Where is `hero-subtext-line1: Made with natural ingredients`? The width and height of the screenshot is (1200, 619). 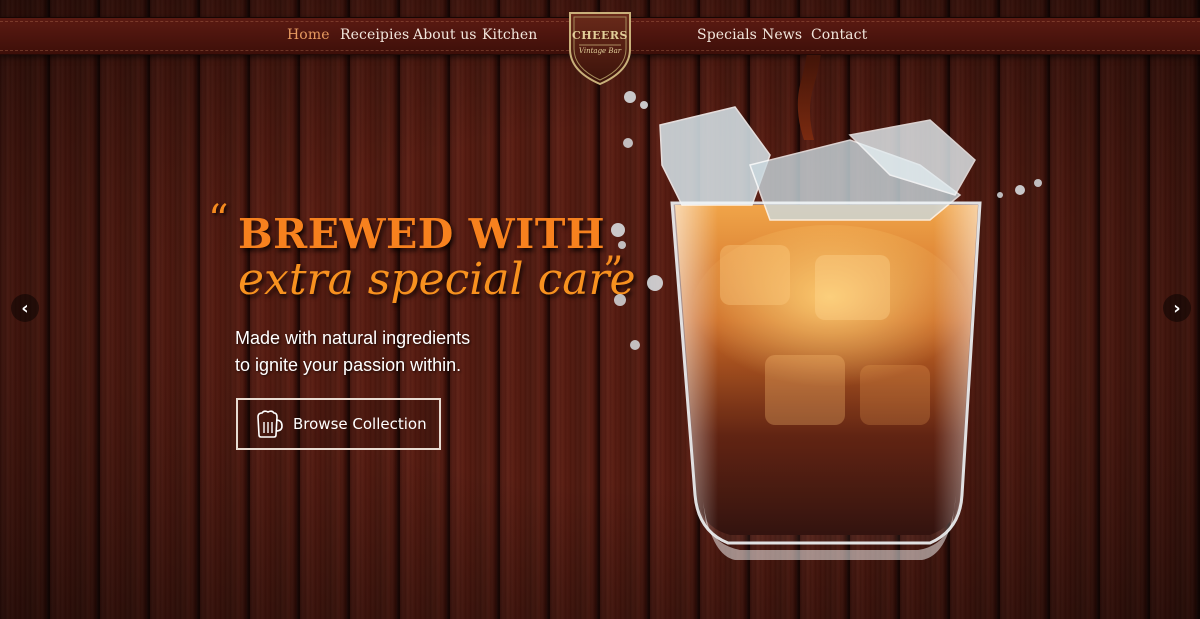 hero-subtext-line1: Made with natural ingredients is located at coordinates (353, 338).